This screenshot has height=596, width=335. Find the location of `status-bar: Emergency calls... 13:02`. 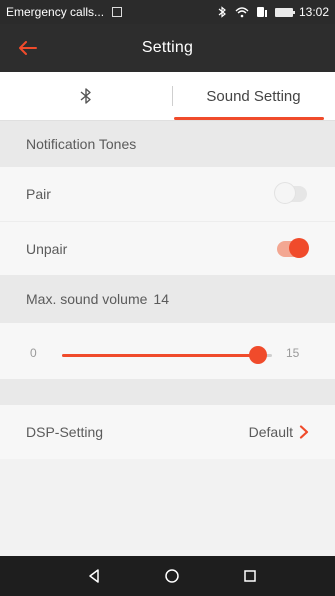

status-bar: Emergency calls... 13:02 is located at coordinates (167, 12).